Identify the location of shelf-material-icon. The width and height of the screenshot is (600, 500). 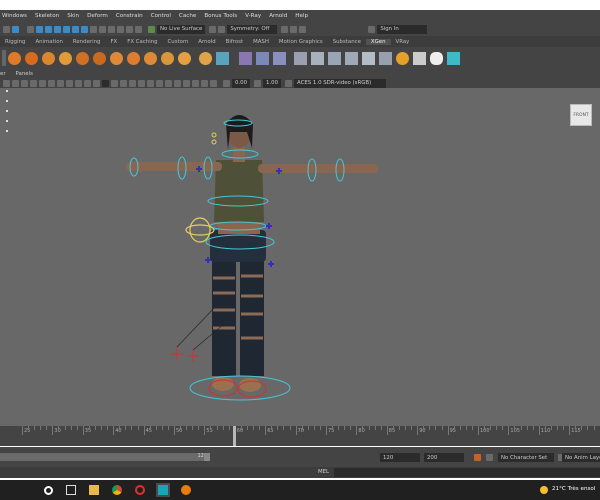
(245, 58).